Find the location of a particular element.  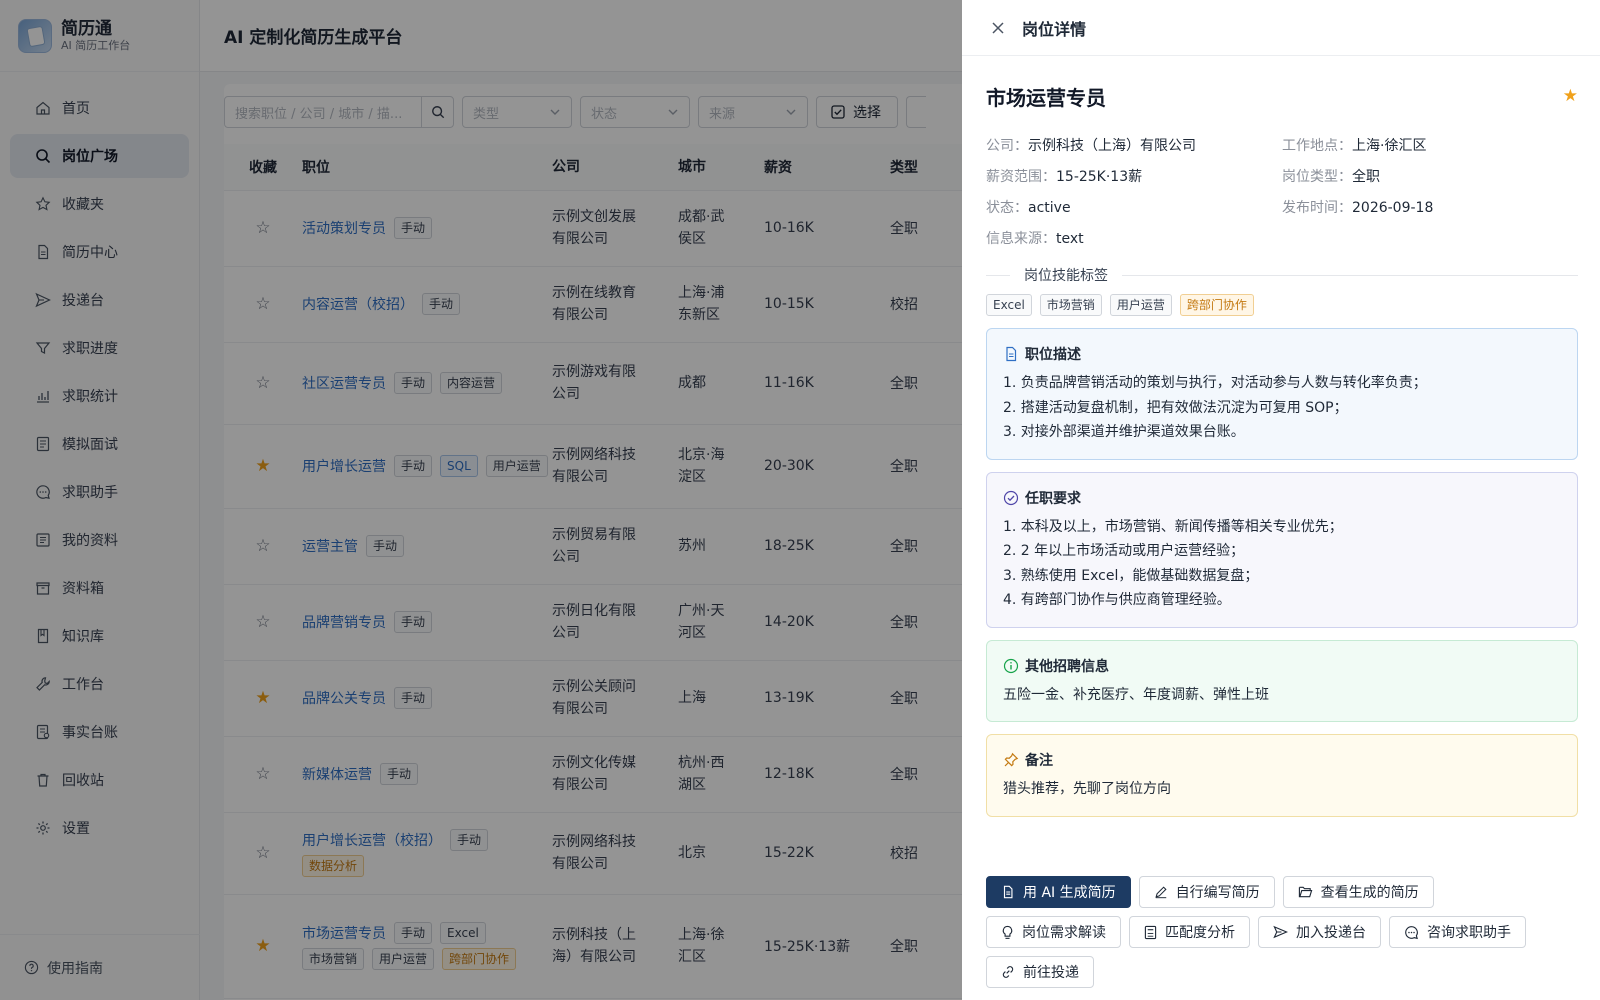

description-title: 职位描述 is located at coordinates (1053, 355).